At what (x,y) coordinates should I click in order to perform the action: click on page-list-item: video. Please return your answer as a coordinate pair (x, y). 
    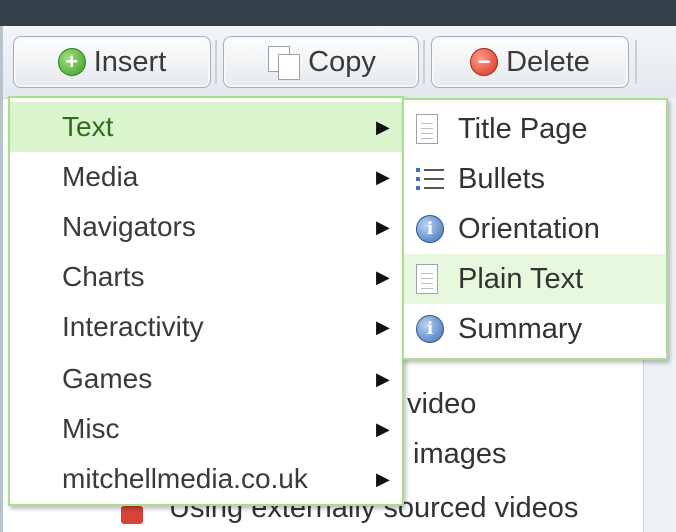
    Looking at the image, I should click on (441, 404).